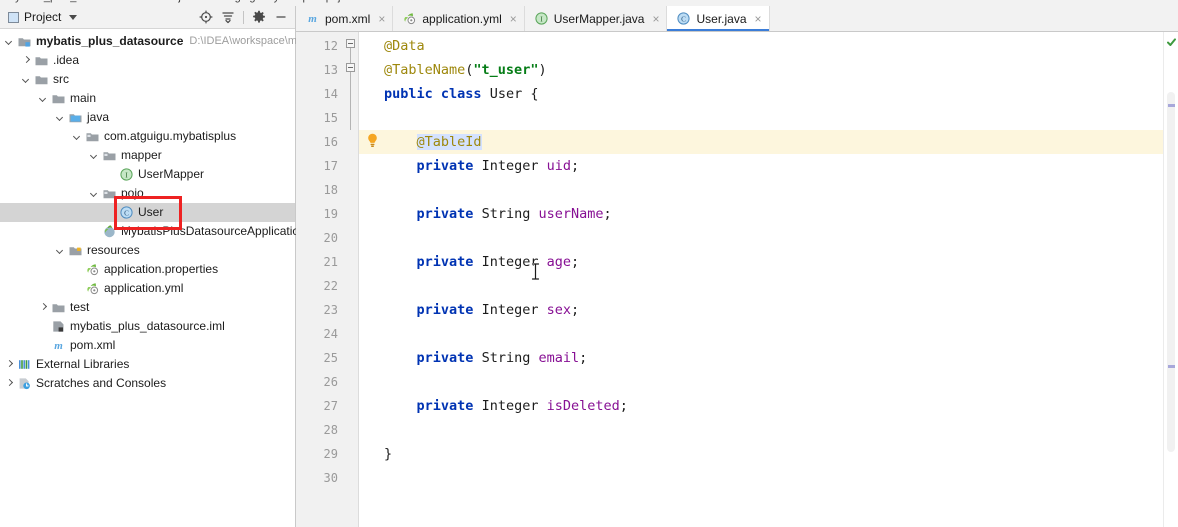 This screenshot has width=1178, height=527. What do you see at coordinates (206, 17) in the screenshot?
I see `locate-icon` at bounding box center [206, 17].